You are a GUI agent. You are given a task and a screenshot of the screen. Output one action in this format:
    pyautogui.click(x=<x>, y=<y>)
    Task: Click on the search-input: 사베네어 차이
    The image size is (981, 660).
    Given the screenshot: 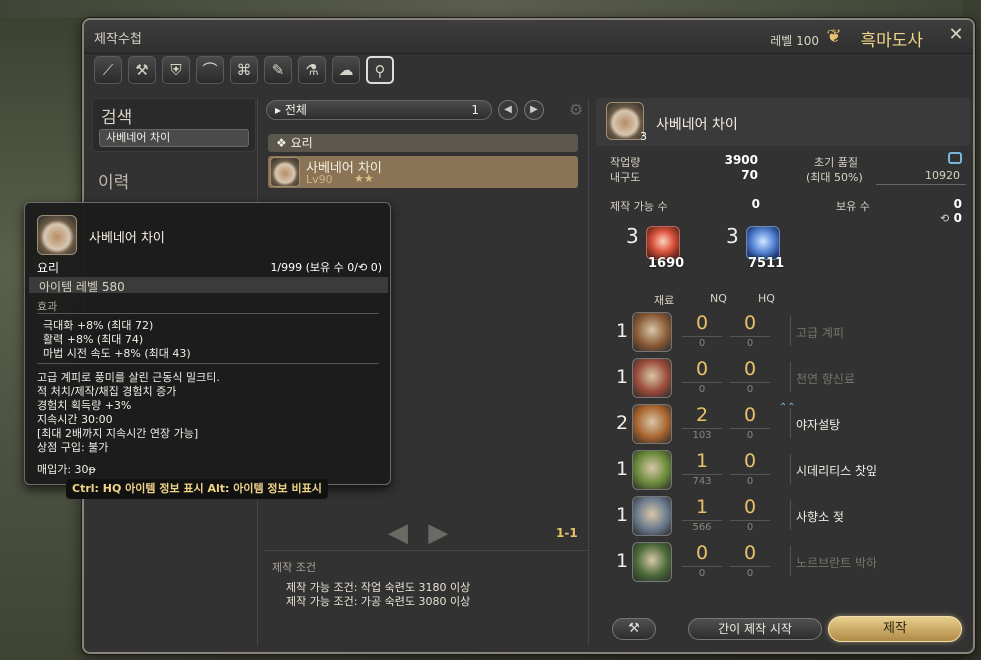 What is the action you would take?
    pyautogui.click(x=174, y=138)
    